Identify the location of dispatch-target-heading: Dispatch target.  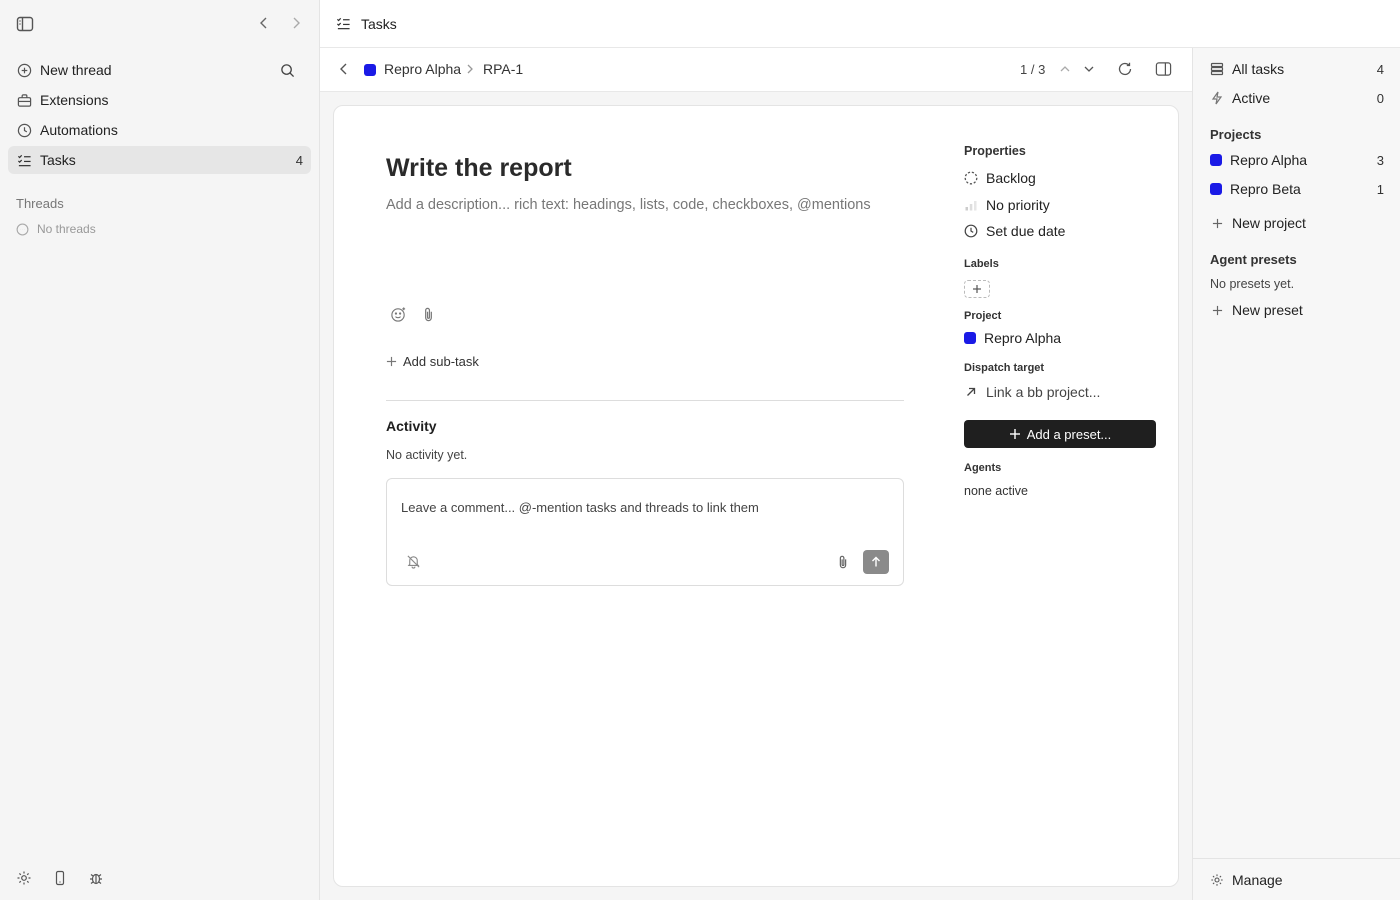
(1004, 368).